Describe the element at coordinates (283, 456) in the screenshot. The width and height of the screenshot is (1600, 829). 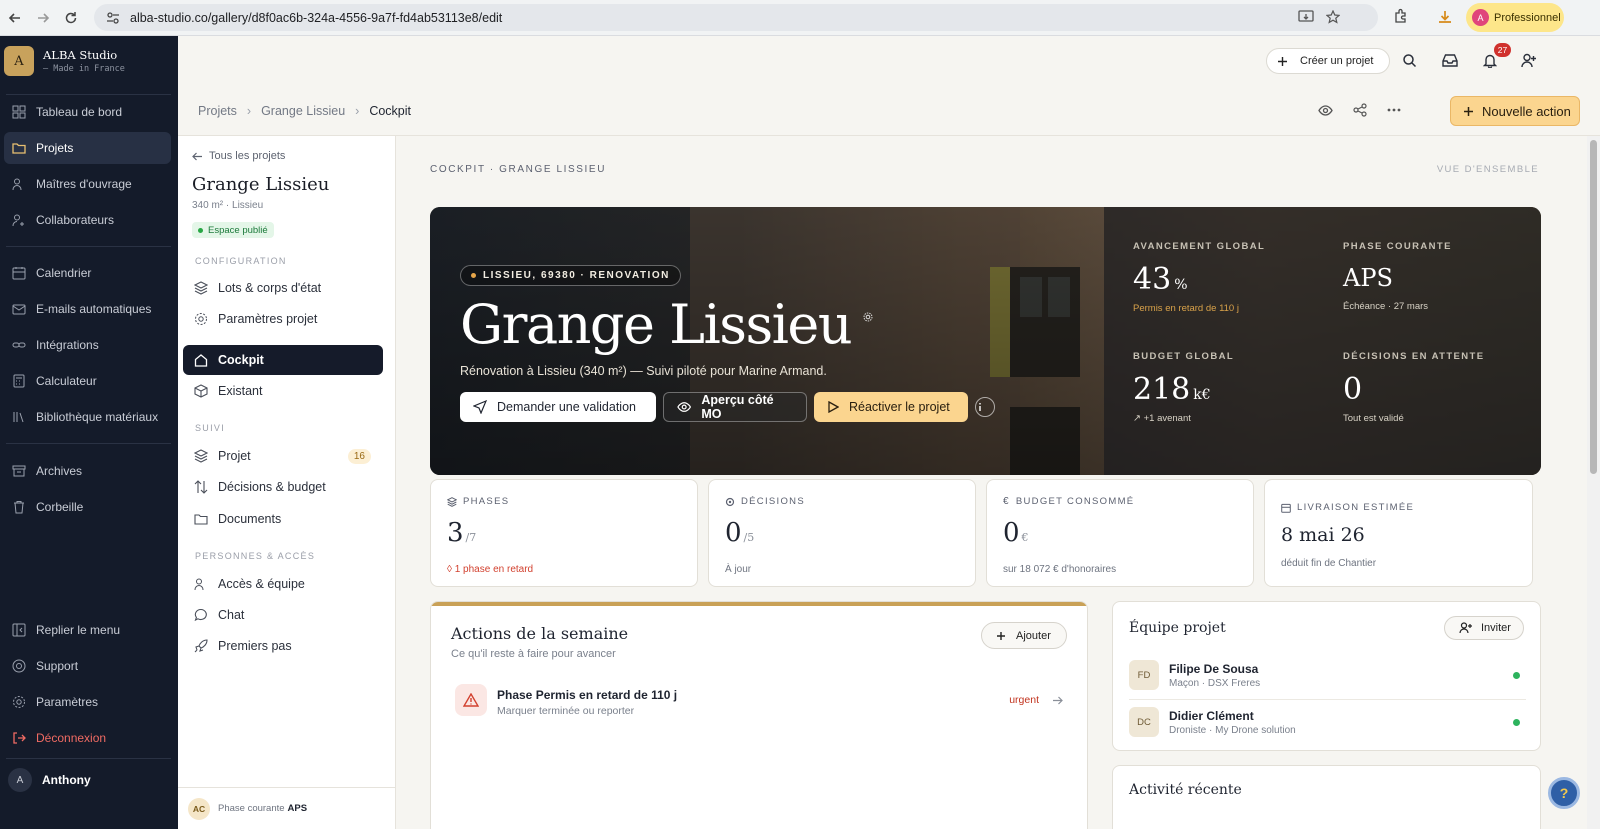
I see `nav-projet: Projet 16` at that location.